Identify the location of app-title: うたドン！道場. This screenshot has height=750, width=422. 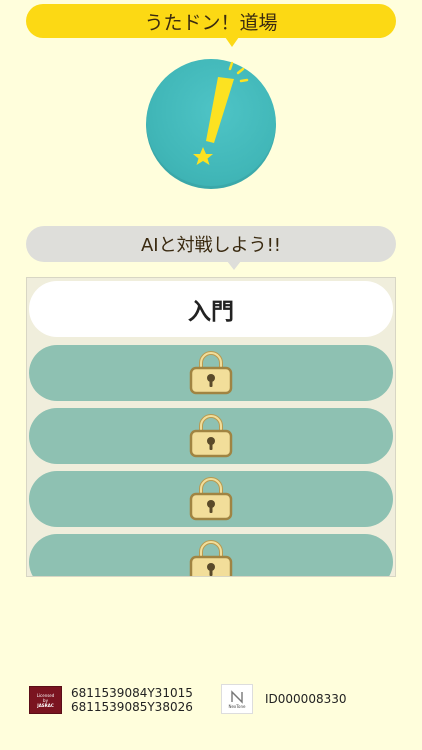
(211, 25).